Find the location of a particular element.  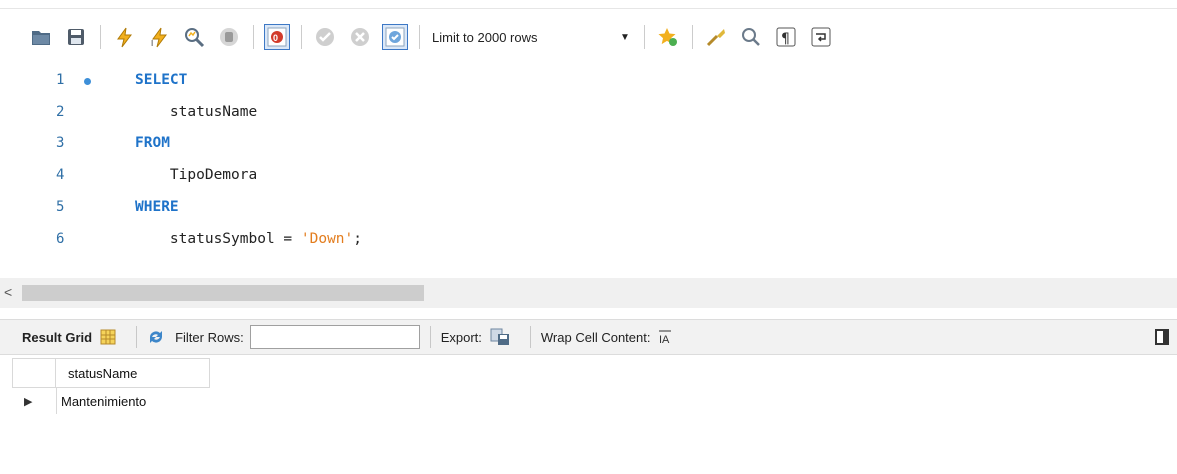

svg-text: I is located at coordinates (152, 43).